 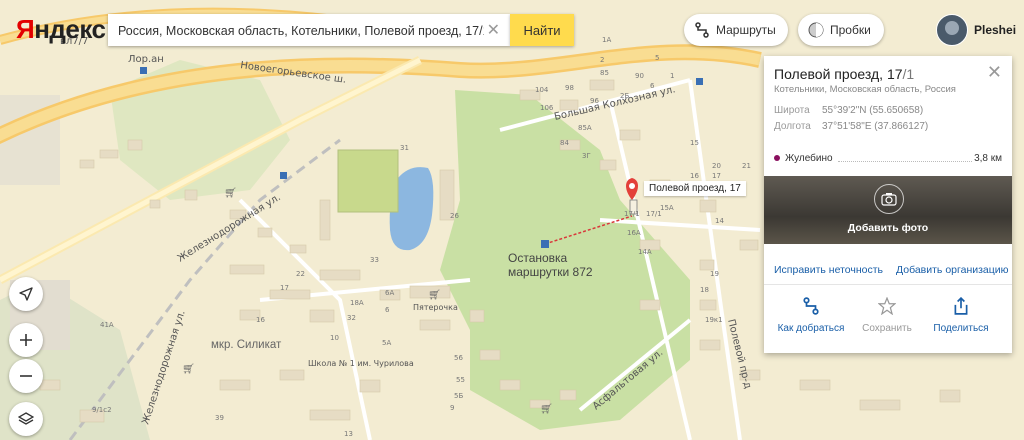 I want to click on house-number: 106, so click(x=547, y=108).